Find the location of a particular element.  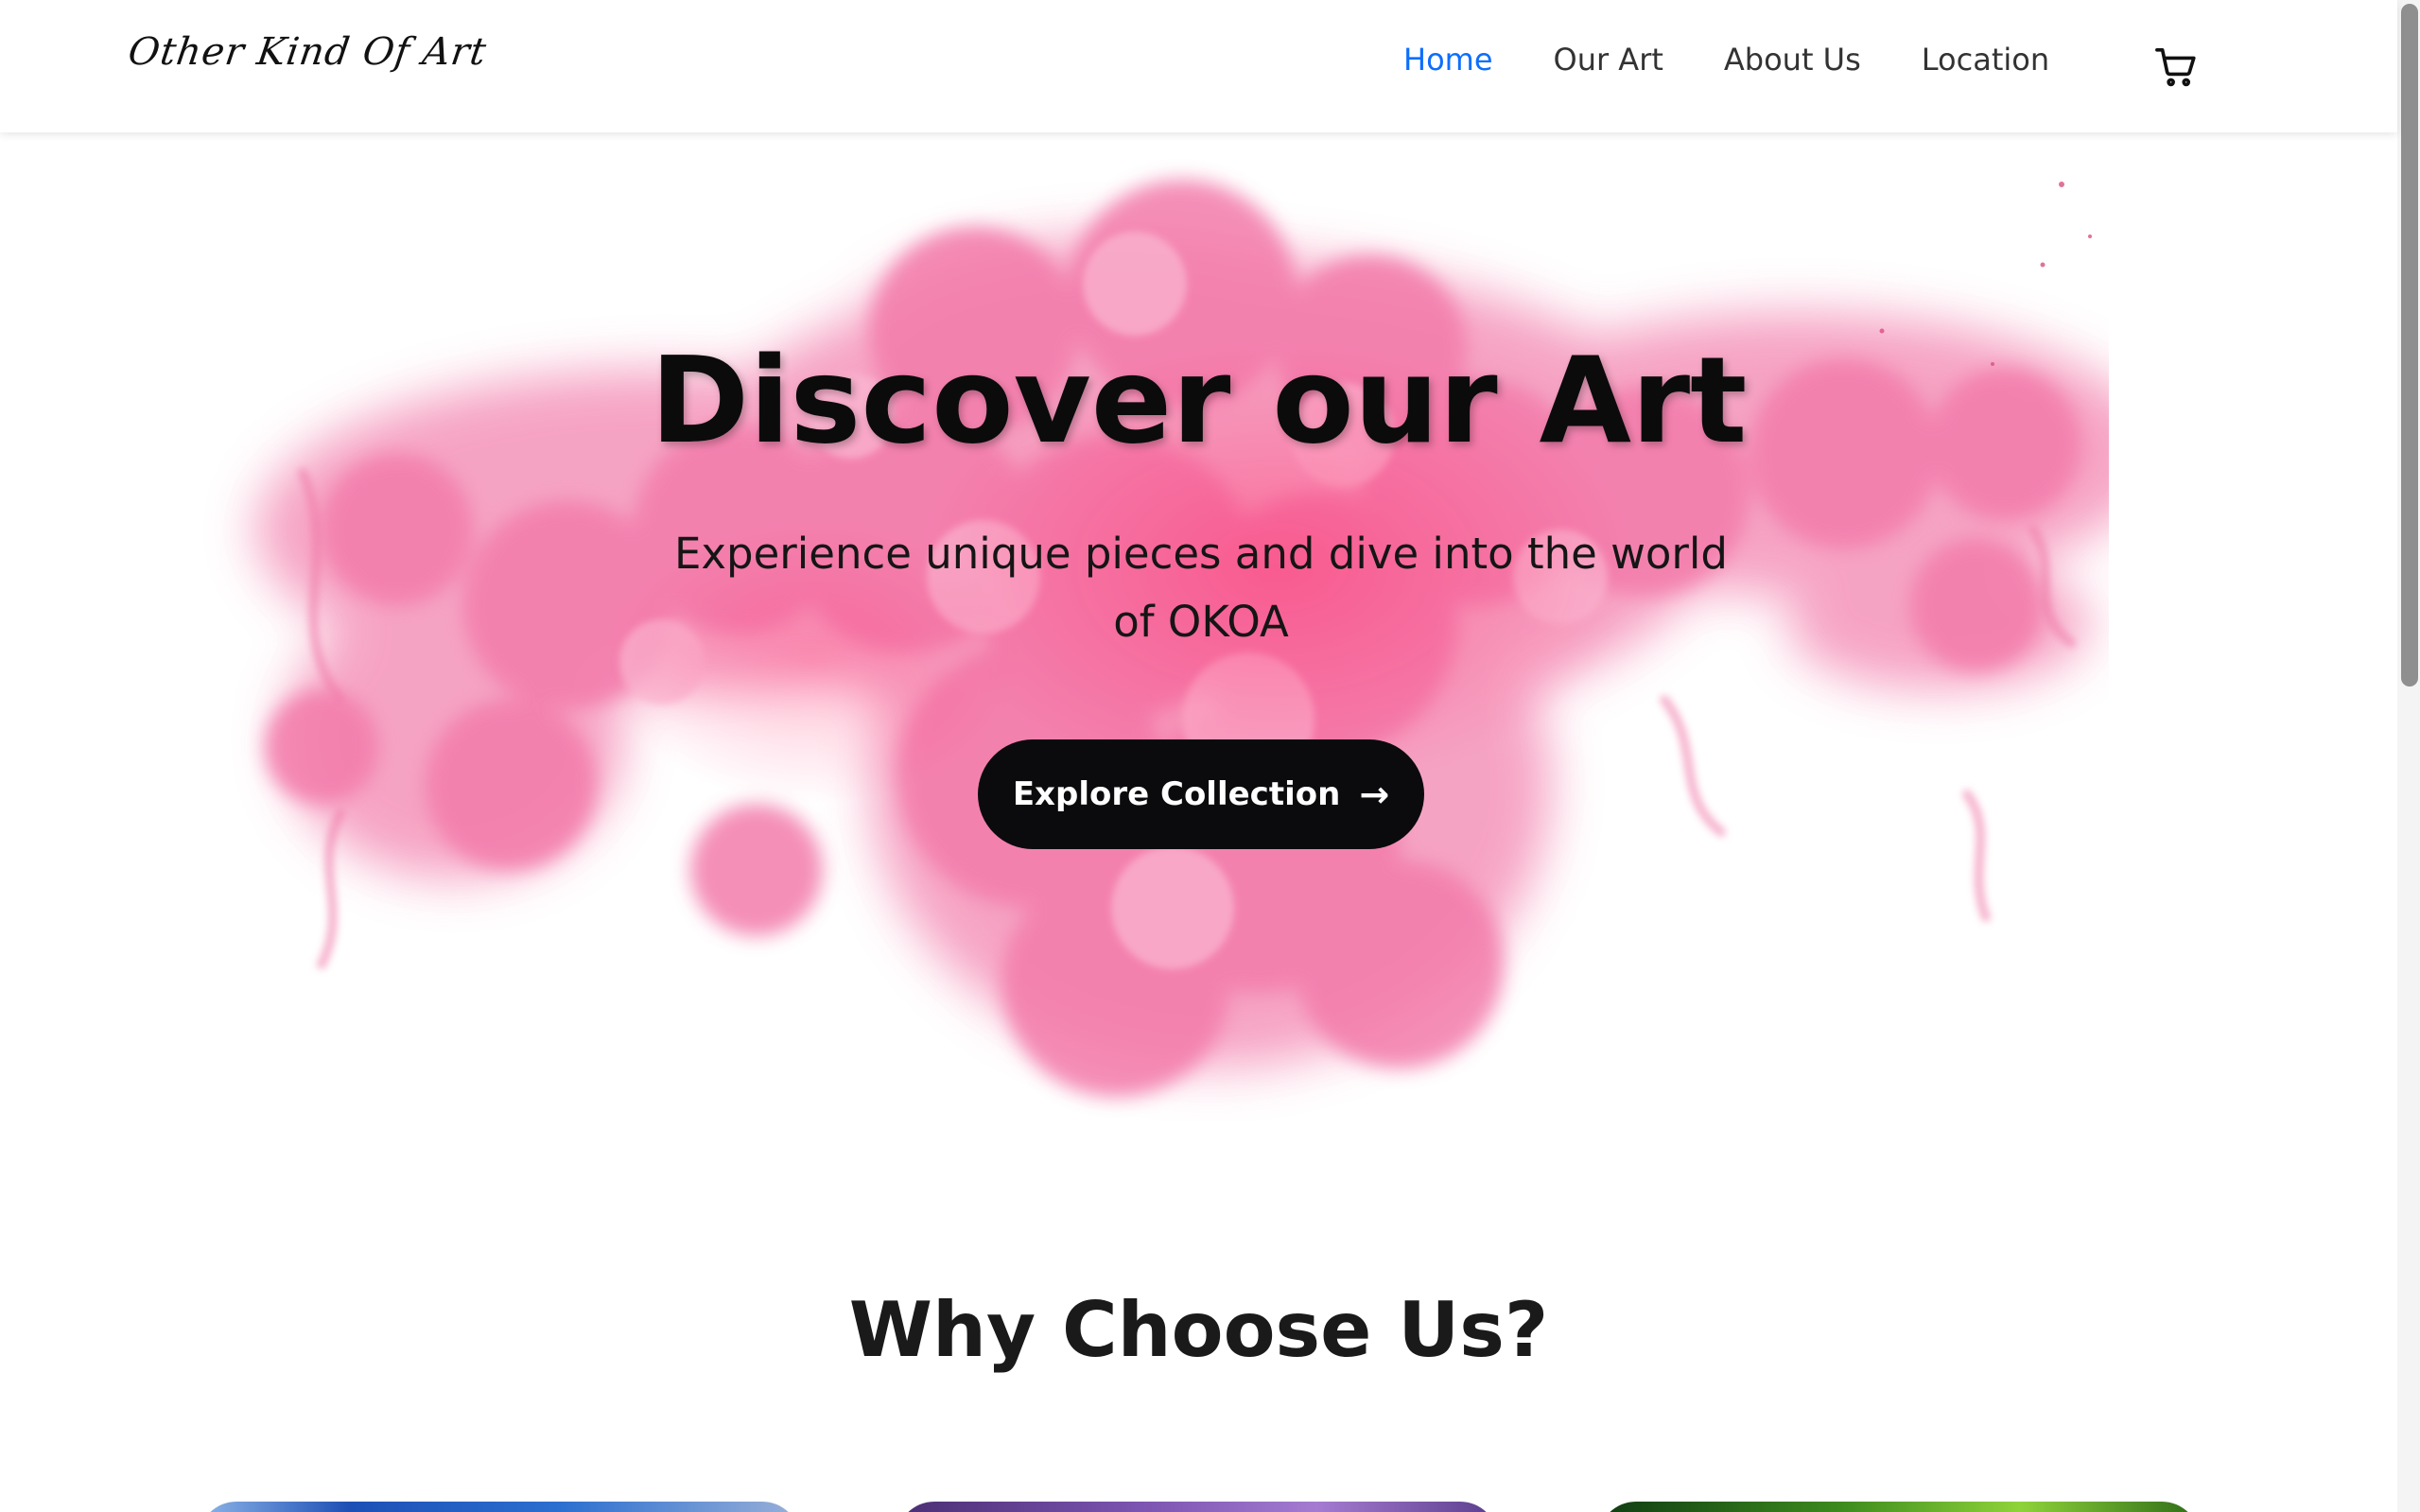

site-logo: Other Kind Of Art is located at coordinates (308, 52).